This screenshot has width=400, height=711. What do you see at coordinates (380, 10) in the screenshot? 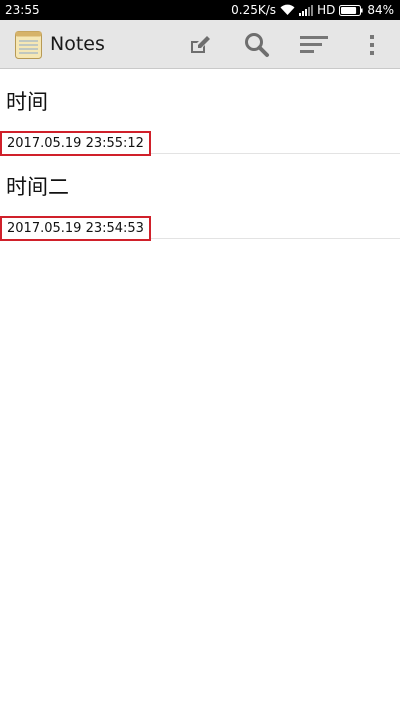
I see `battery-percent: 84%` at bounding box center [380, 10].